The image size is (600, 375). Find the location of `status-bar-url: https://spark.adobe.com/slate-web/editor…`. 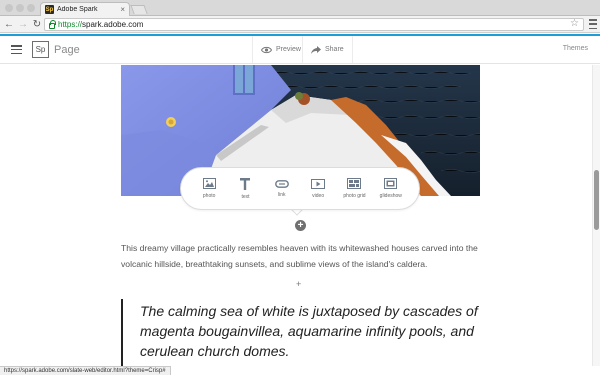

status-bar-url: https://spark.adobe.com/slate-web/editor… is located at coordinates (85, 370).